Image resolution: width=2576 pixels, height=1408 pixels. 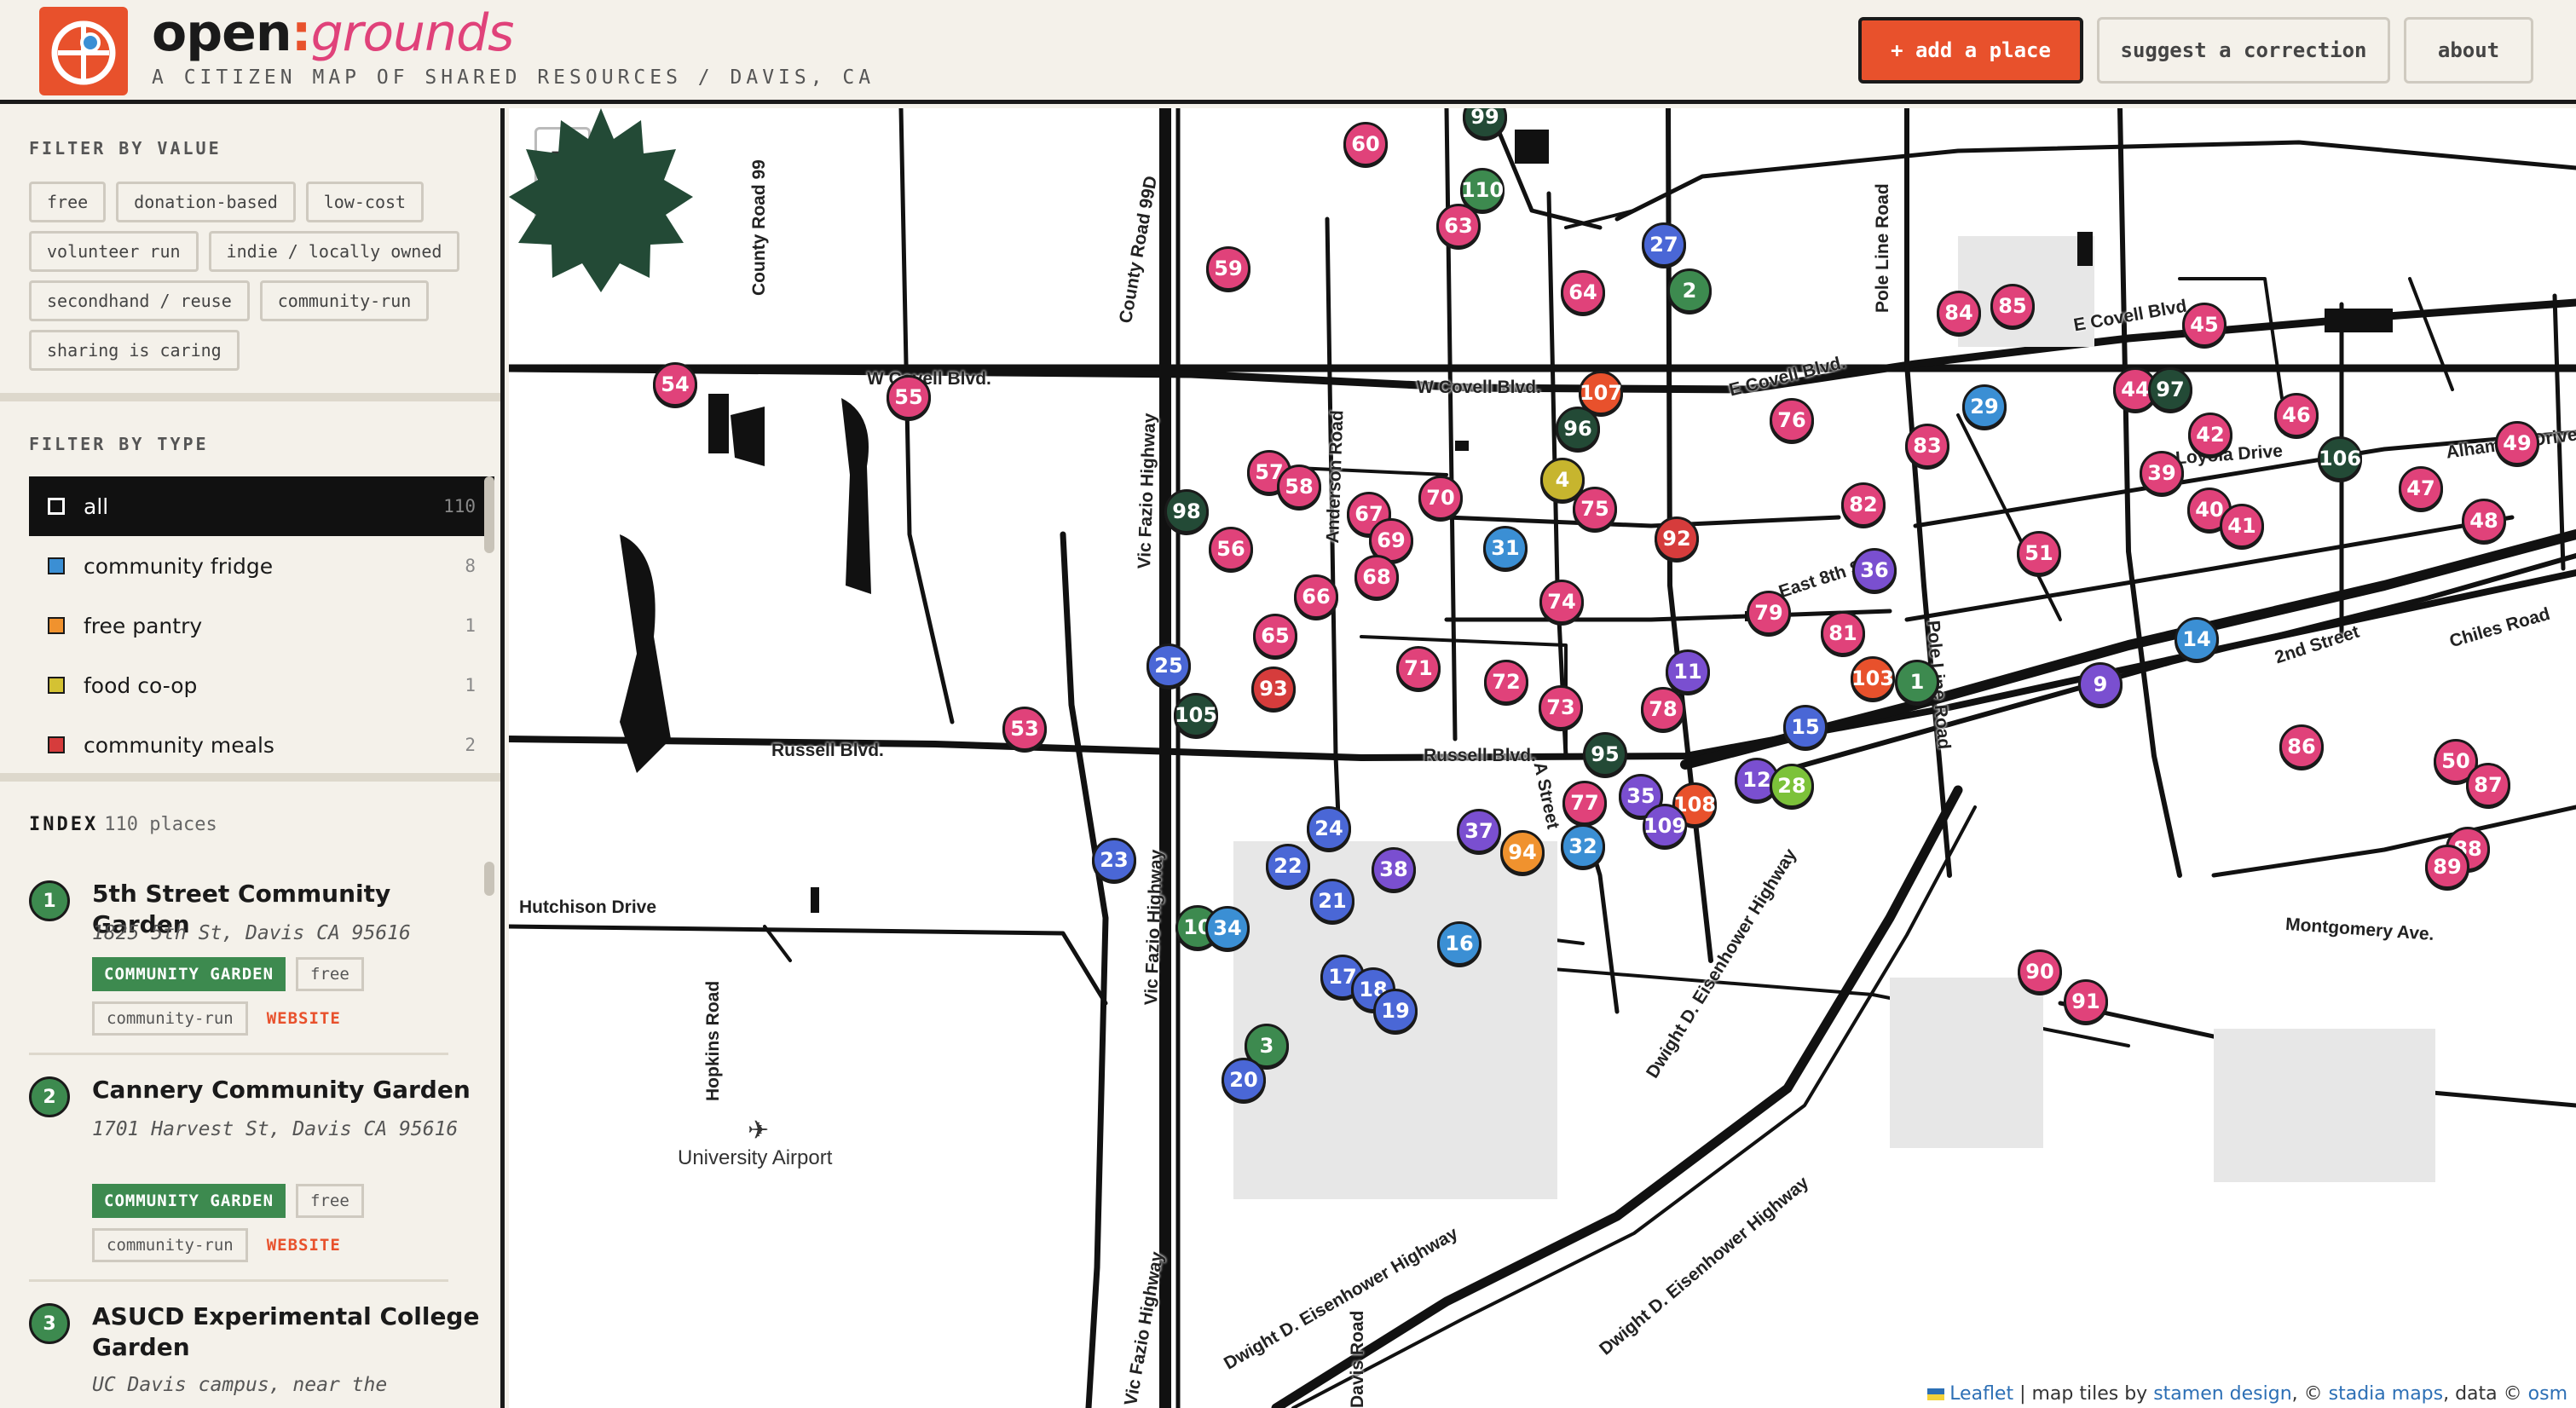 I want to click on map-marker: 39, so click(x=2162, y=473).